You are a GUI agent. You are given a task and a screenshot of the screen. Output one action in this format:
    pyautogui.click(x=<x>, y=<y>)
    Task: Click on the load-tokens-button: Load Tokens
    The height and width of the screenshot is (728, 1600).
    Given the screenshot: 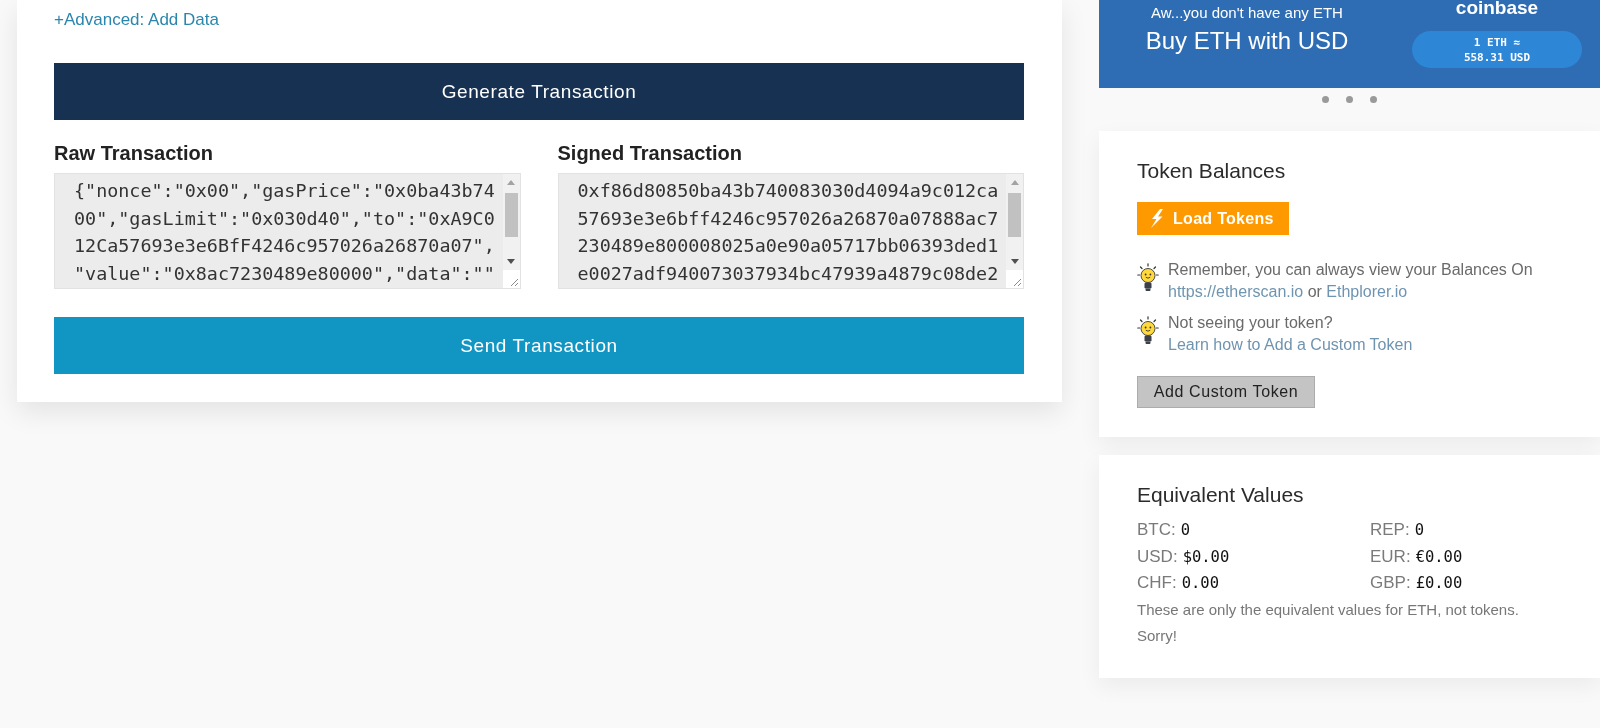 What is the action you would take?
    pyautogui.click(x=1213, y=218)
    